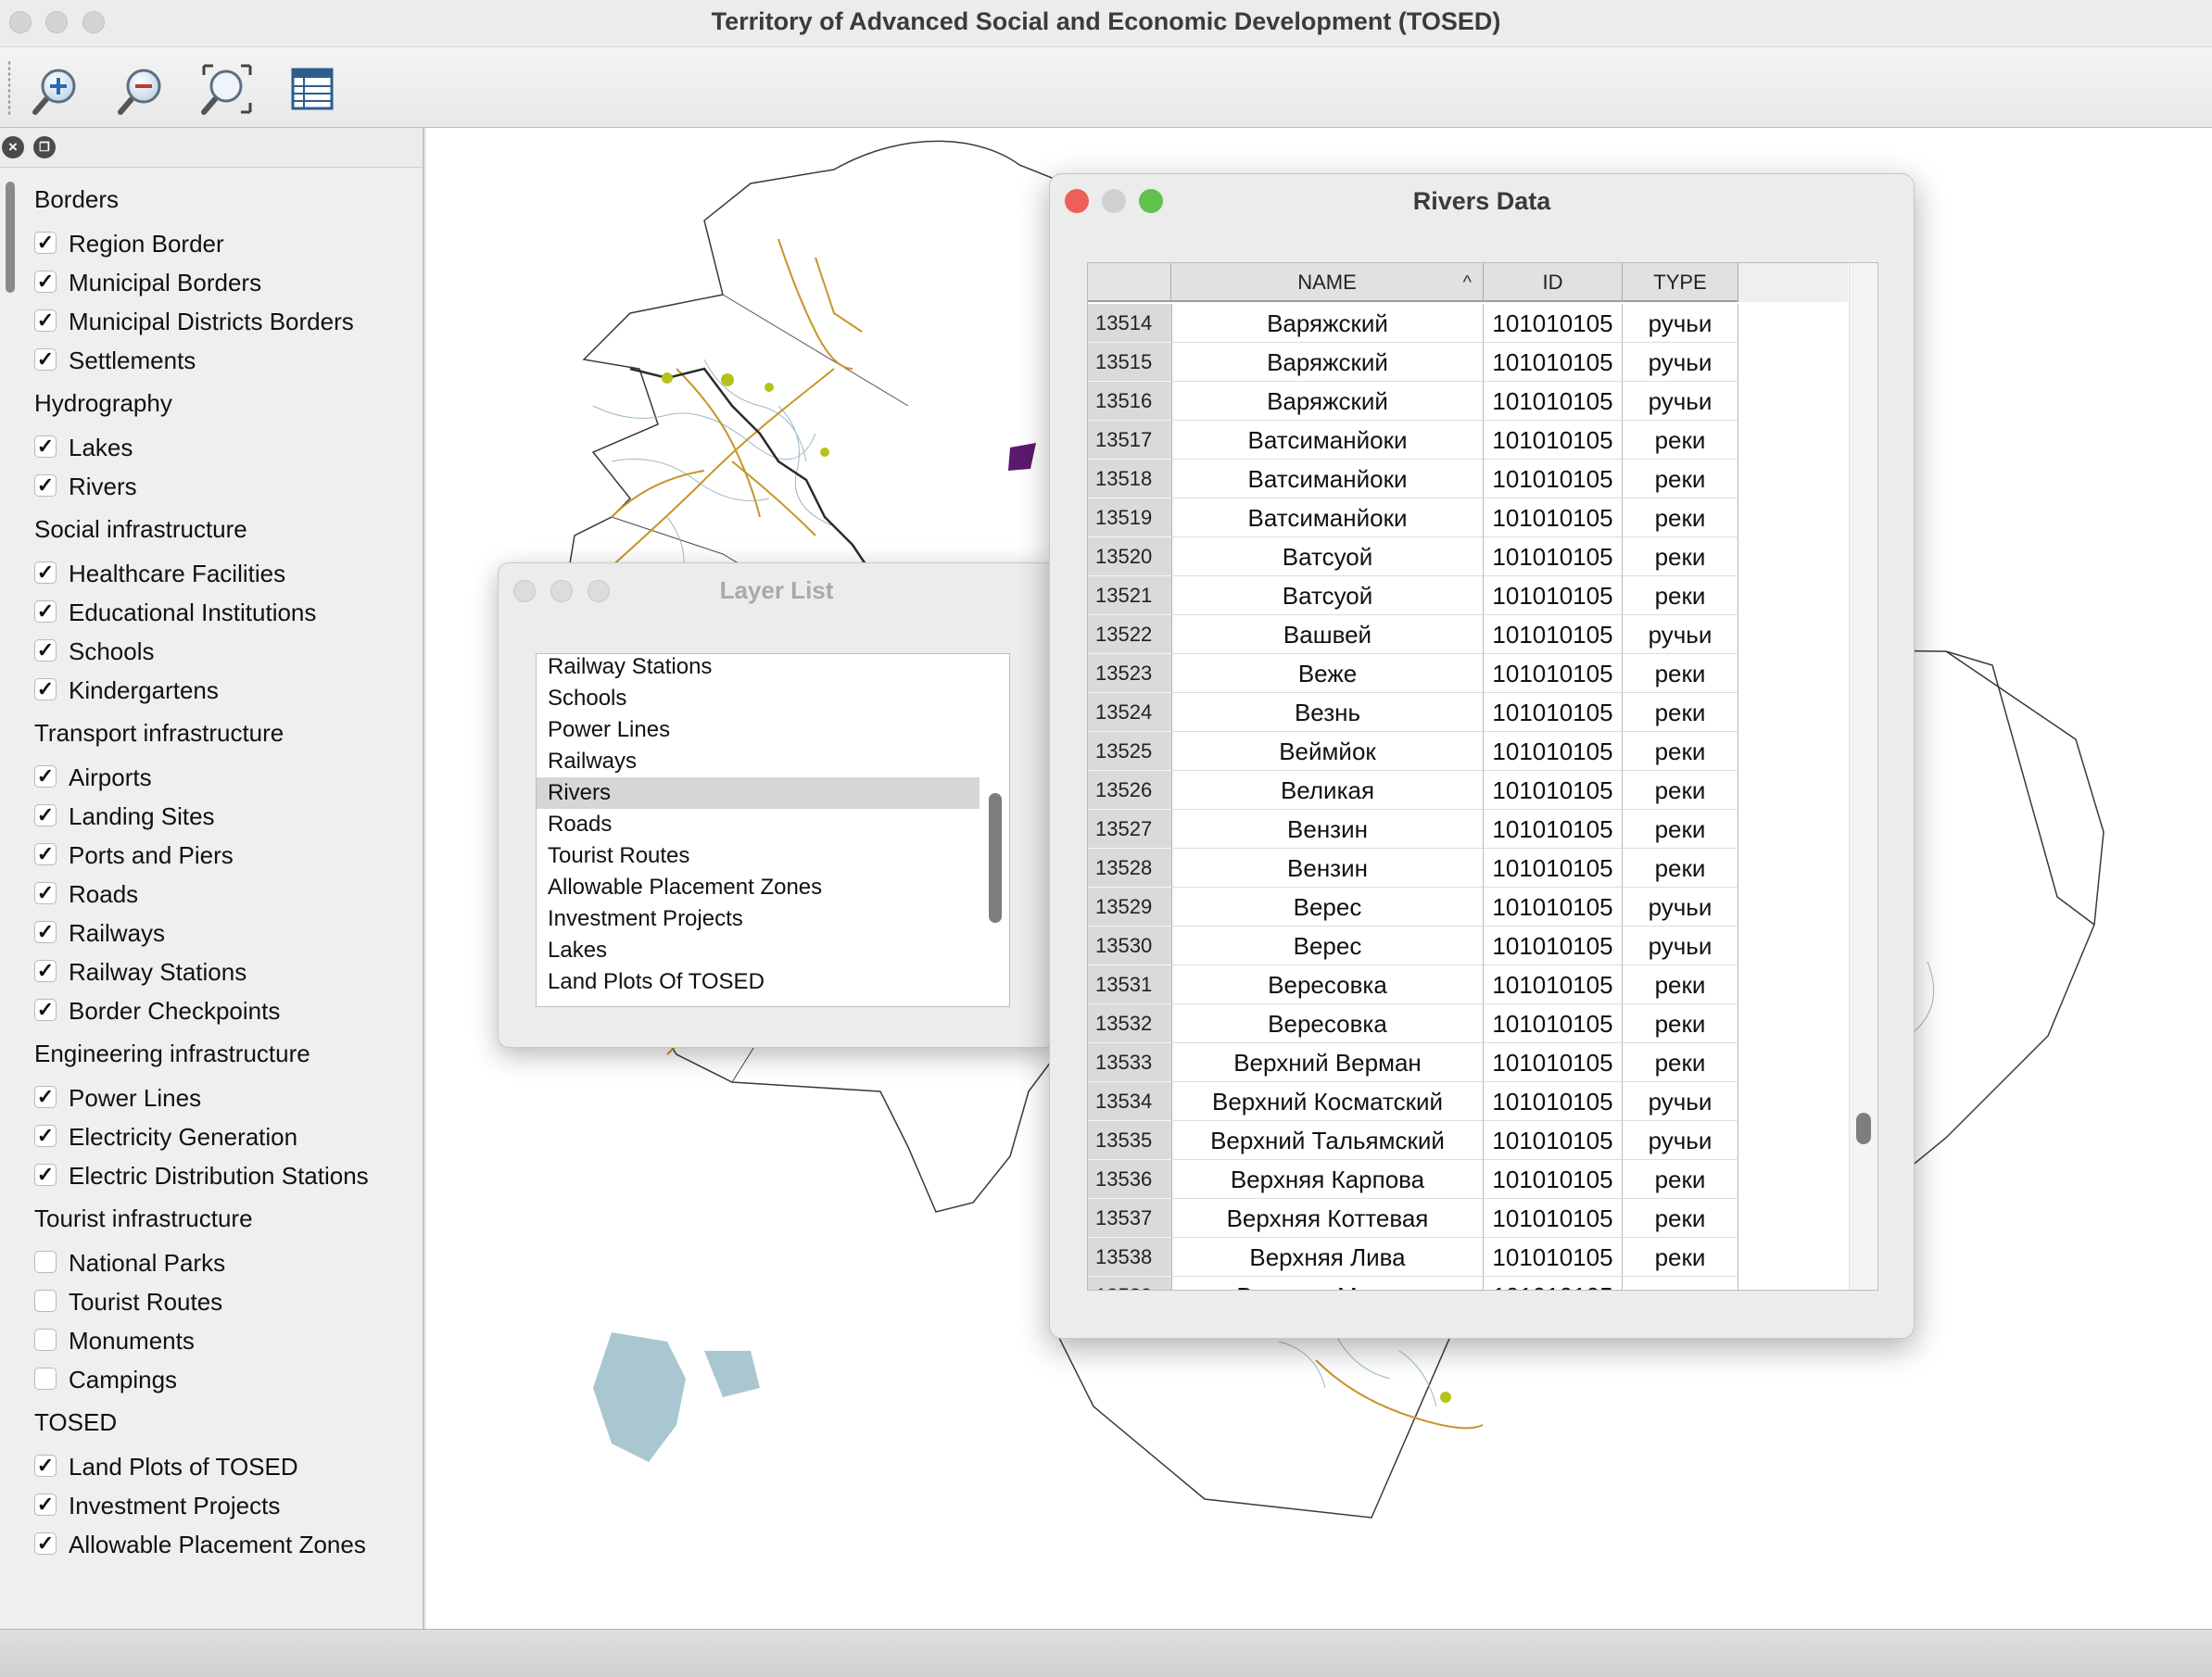 Image resolution: width=2212 pixels, height=1677 pixels. Describe the element at coordinates (142, 89) in the screenshot. I see `zoom-out-button` at that location.